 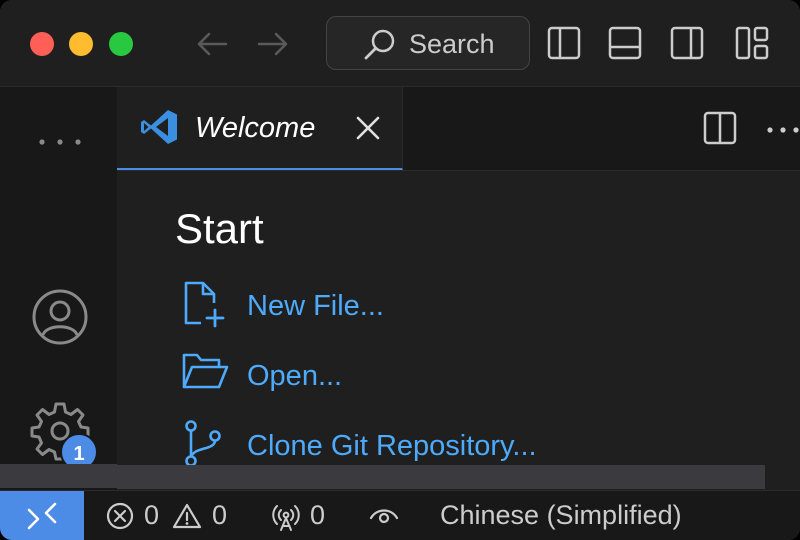 What do you see at coordinates (782, 130) in the screenshot?
I see `more-actions-icon` at bounding box center [782, 130].